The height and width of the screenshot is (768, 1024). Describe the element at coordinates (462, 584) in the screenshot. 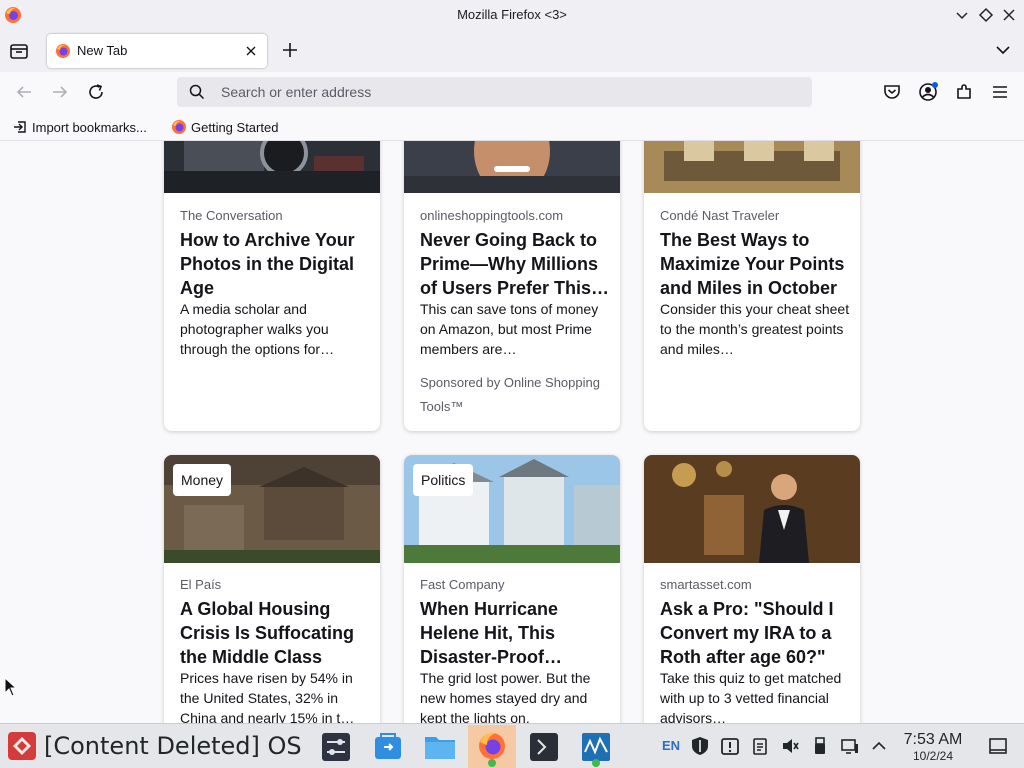

I see `story-source: Fast Company` at that location.